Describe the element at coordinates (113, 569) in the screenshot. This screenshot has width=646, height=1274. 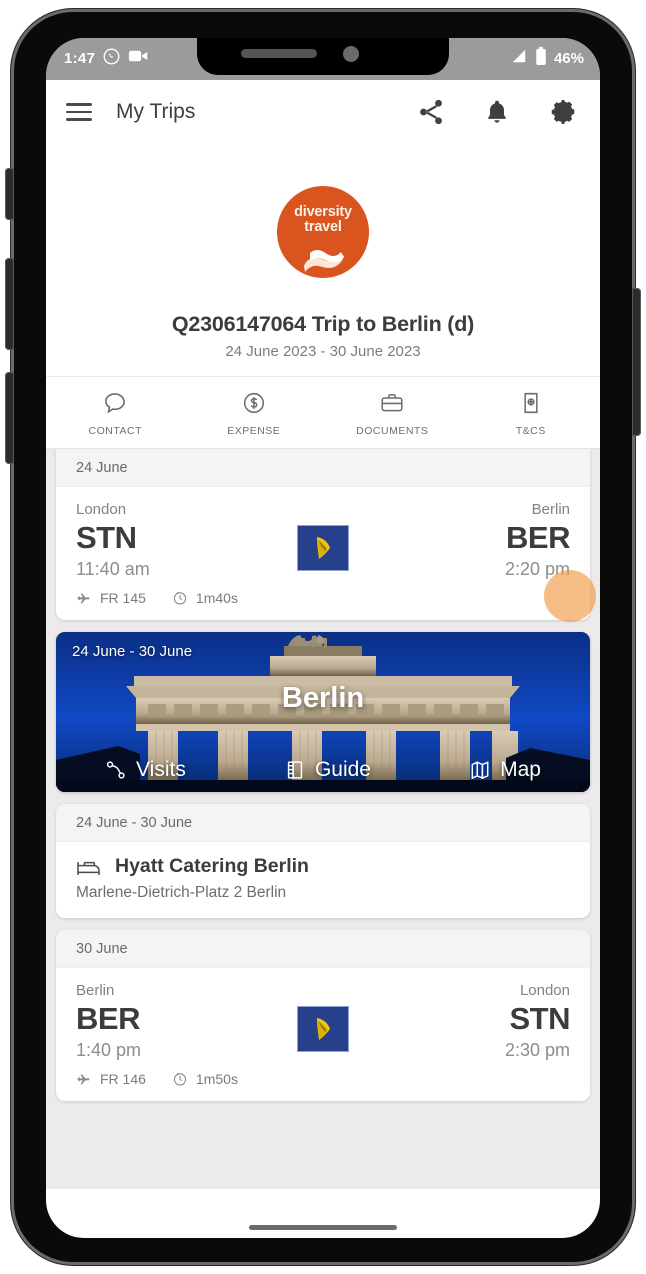
I see `departure-time: 11:40 am` at that location.